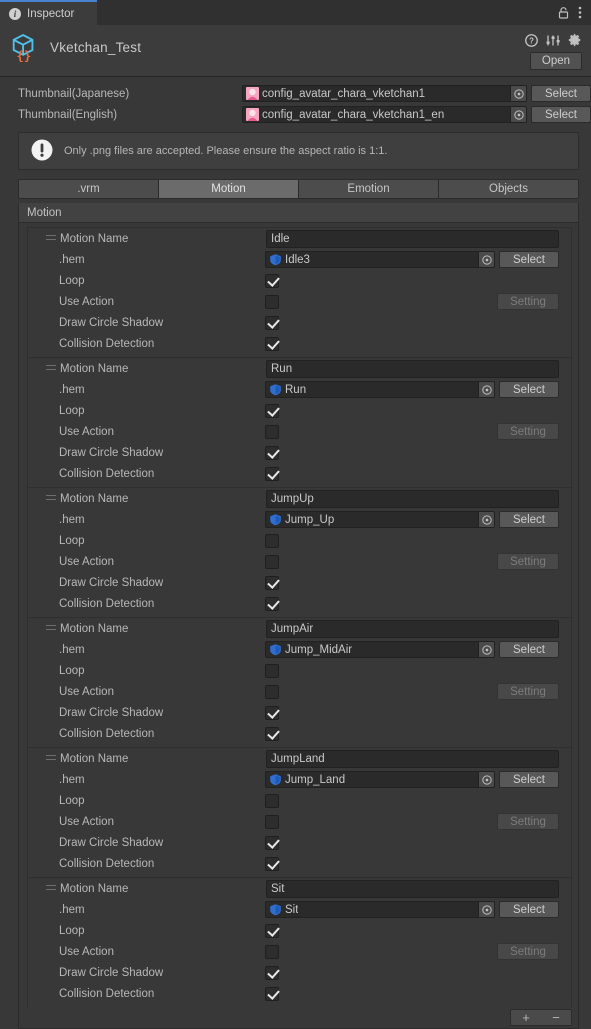 The image size is (591, 1029). I want to click on collision-detection-label: Collision Detection, so click(107, 863).